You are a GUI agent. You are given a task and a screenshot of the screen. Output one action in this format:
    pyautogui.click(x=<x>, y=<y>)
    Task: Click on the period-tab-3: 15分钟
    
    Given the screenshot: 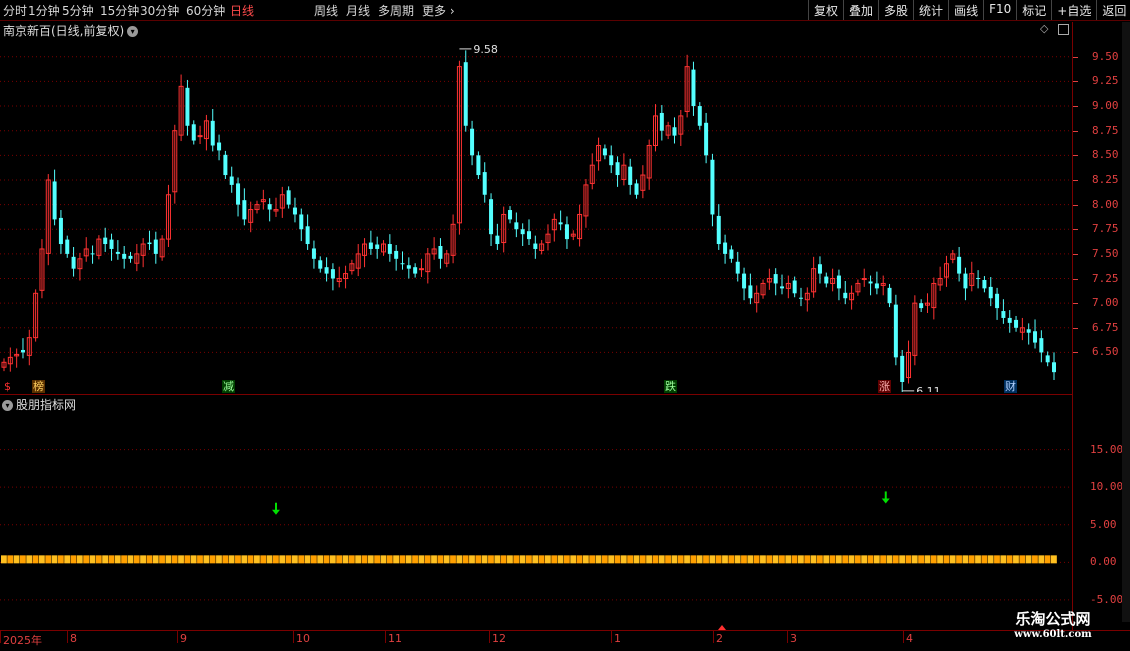 What is the action you would take?
    pyautogui.click(x=119, y=10)
    